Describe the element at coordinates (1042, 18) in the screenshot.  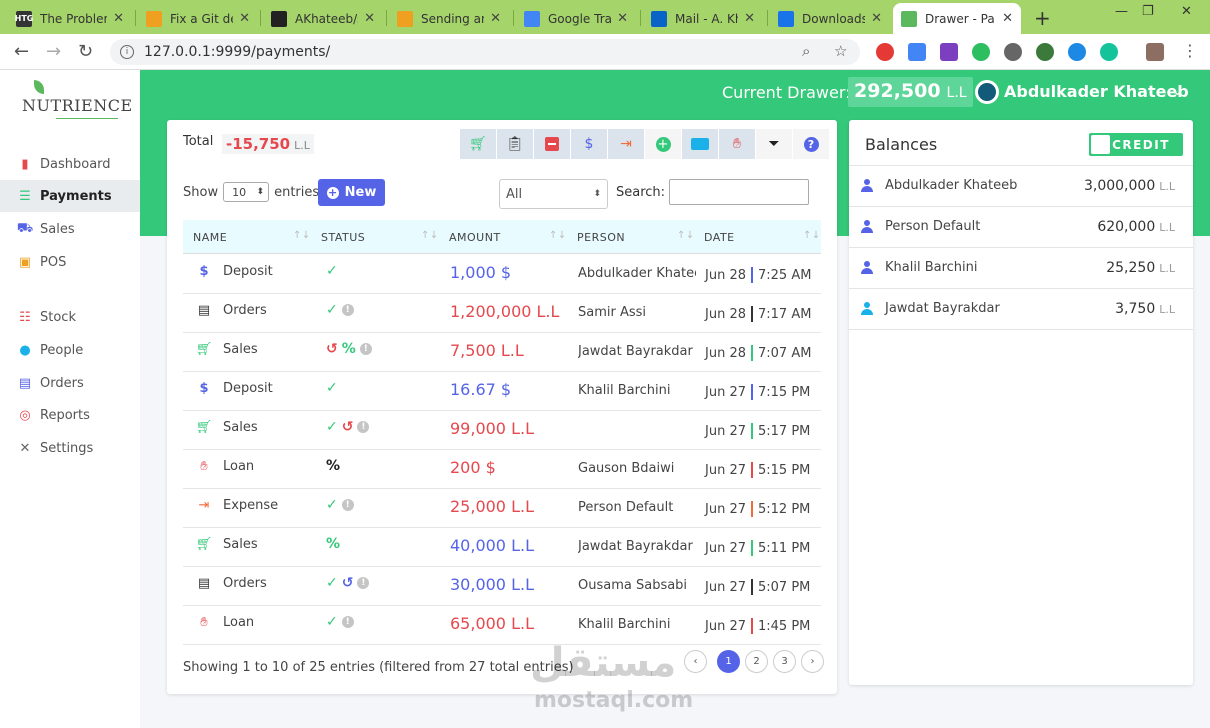
I see `new-tab-button: +` at that location.